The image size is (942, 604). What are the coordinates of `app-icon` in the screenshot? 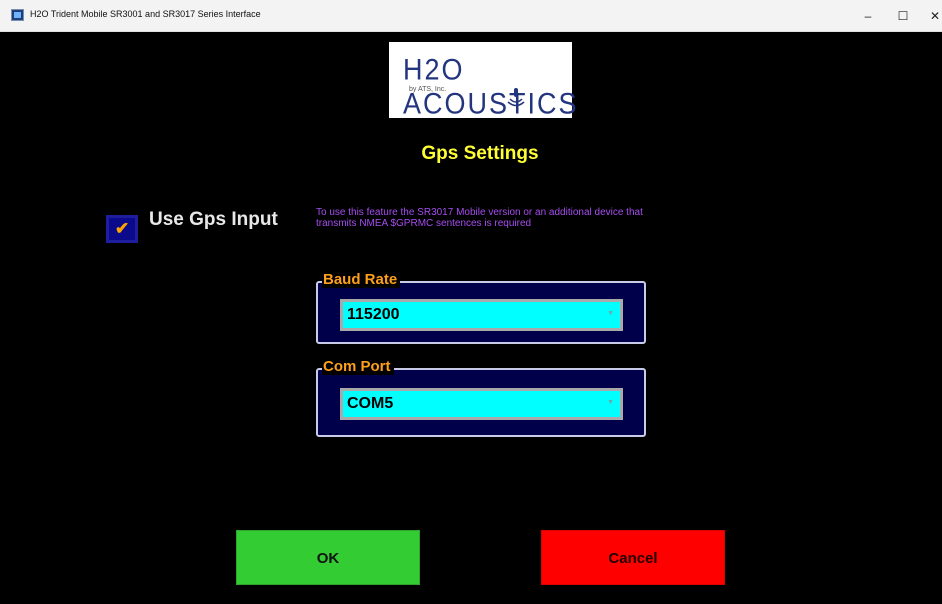 It's located at (17, 15).